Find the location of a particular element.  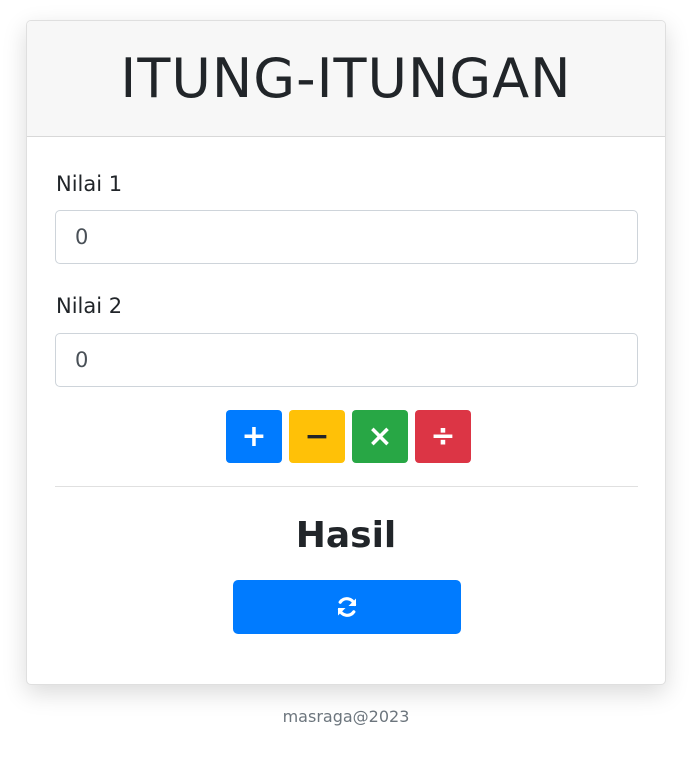

operation-buttons: + − × ÷ is located at coordinates (348, 436).